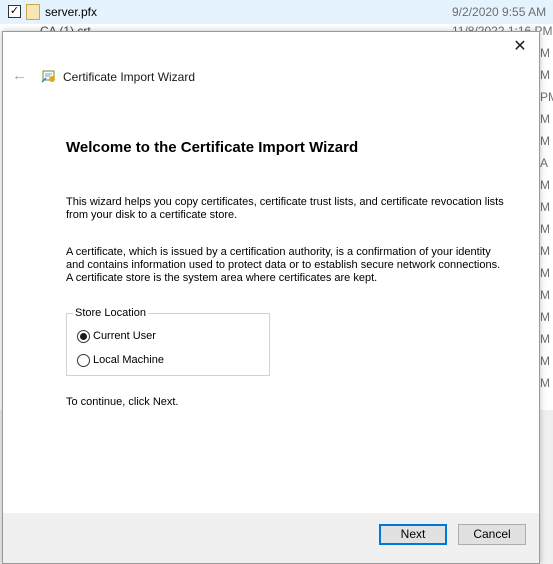  What do you see at coordinates (33, 12) in the screenshot?
I see `certificate-file-icon` at bounding box center [33, 12].